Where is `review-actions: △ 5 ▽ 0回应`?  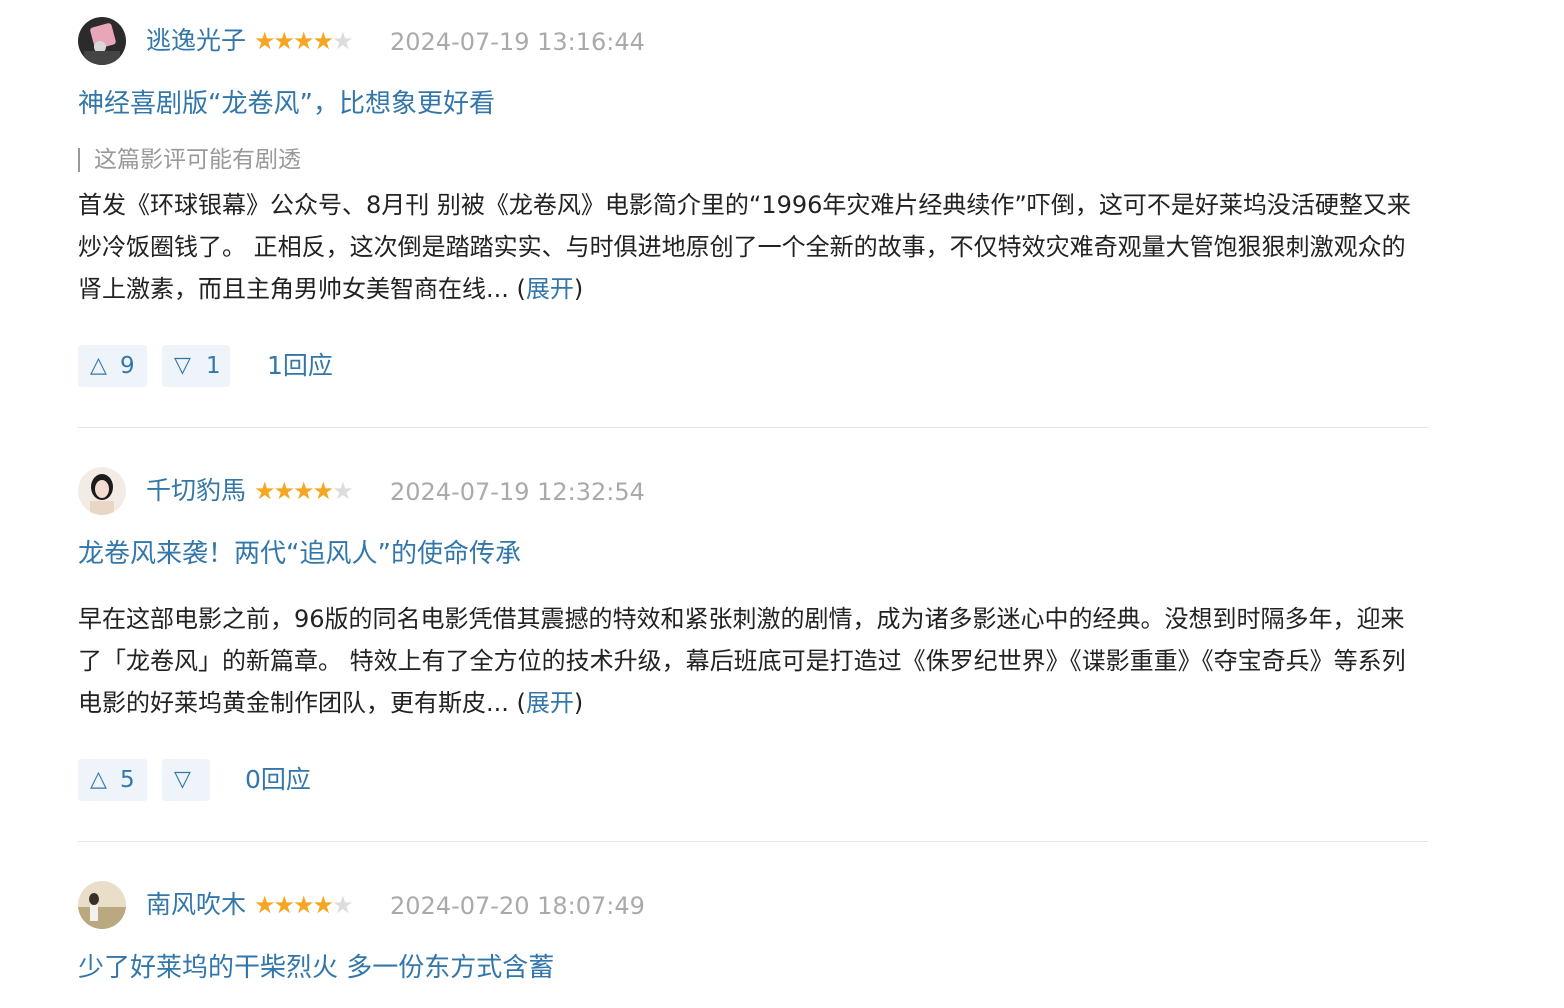 review-actions: △ 5 ▽ 0回应 is located at coordinates (378, 780).